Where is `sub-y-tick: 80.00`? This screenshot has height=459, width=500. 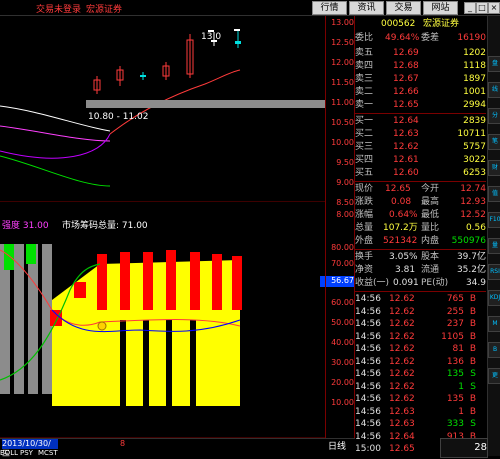
sub-y-tick: 80.00 is located at coordinates (342, 247).